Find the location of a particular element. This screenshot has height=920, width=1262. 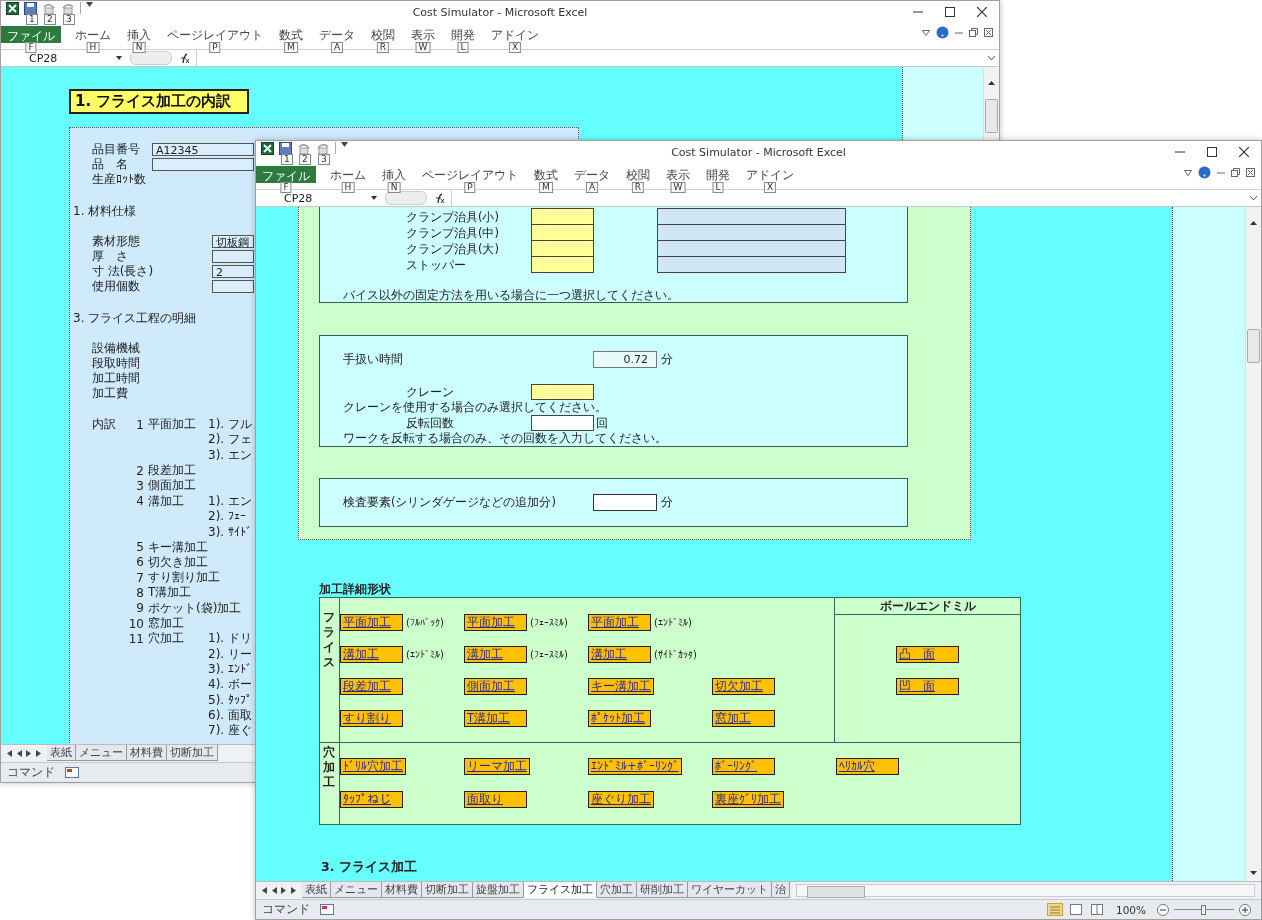

page-break-icon is located at coordinates (1096, 909).